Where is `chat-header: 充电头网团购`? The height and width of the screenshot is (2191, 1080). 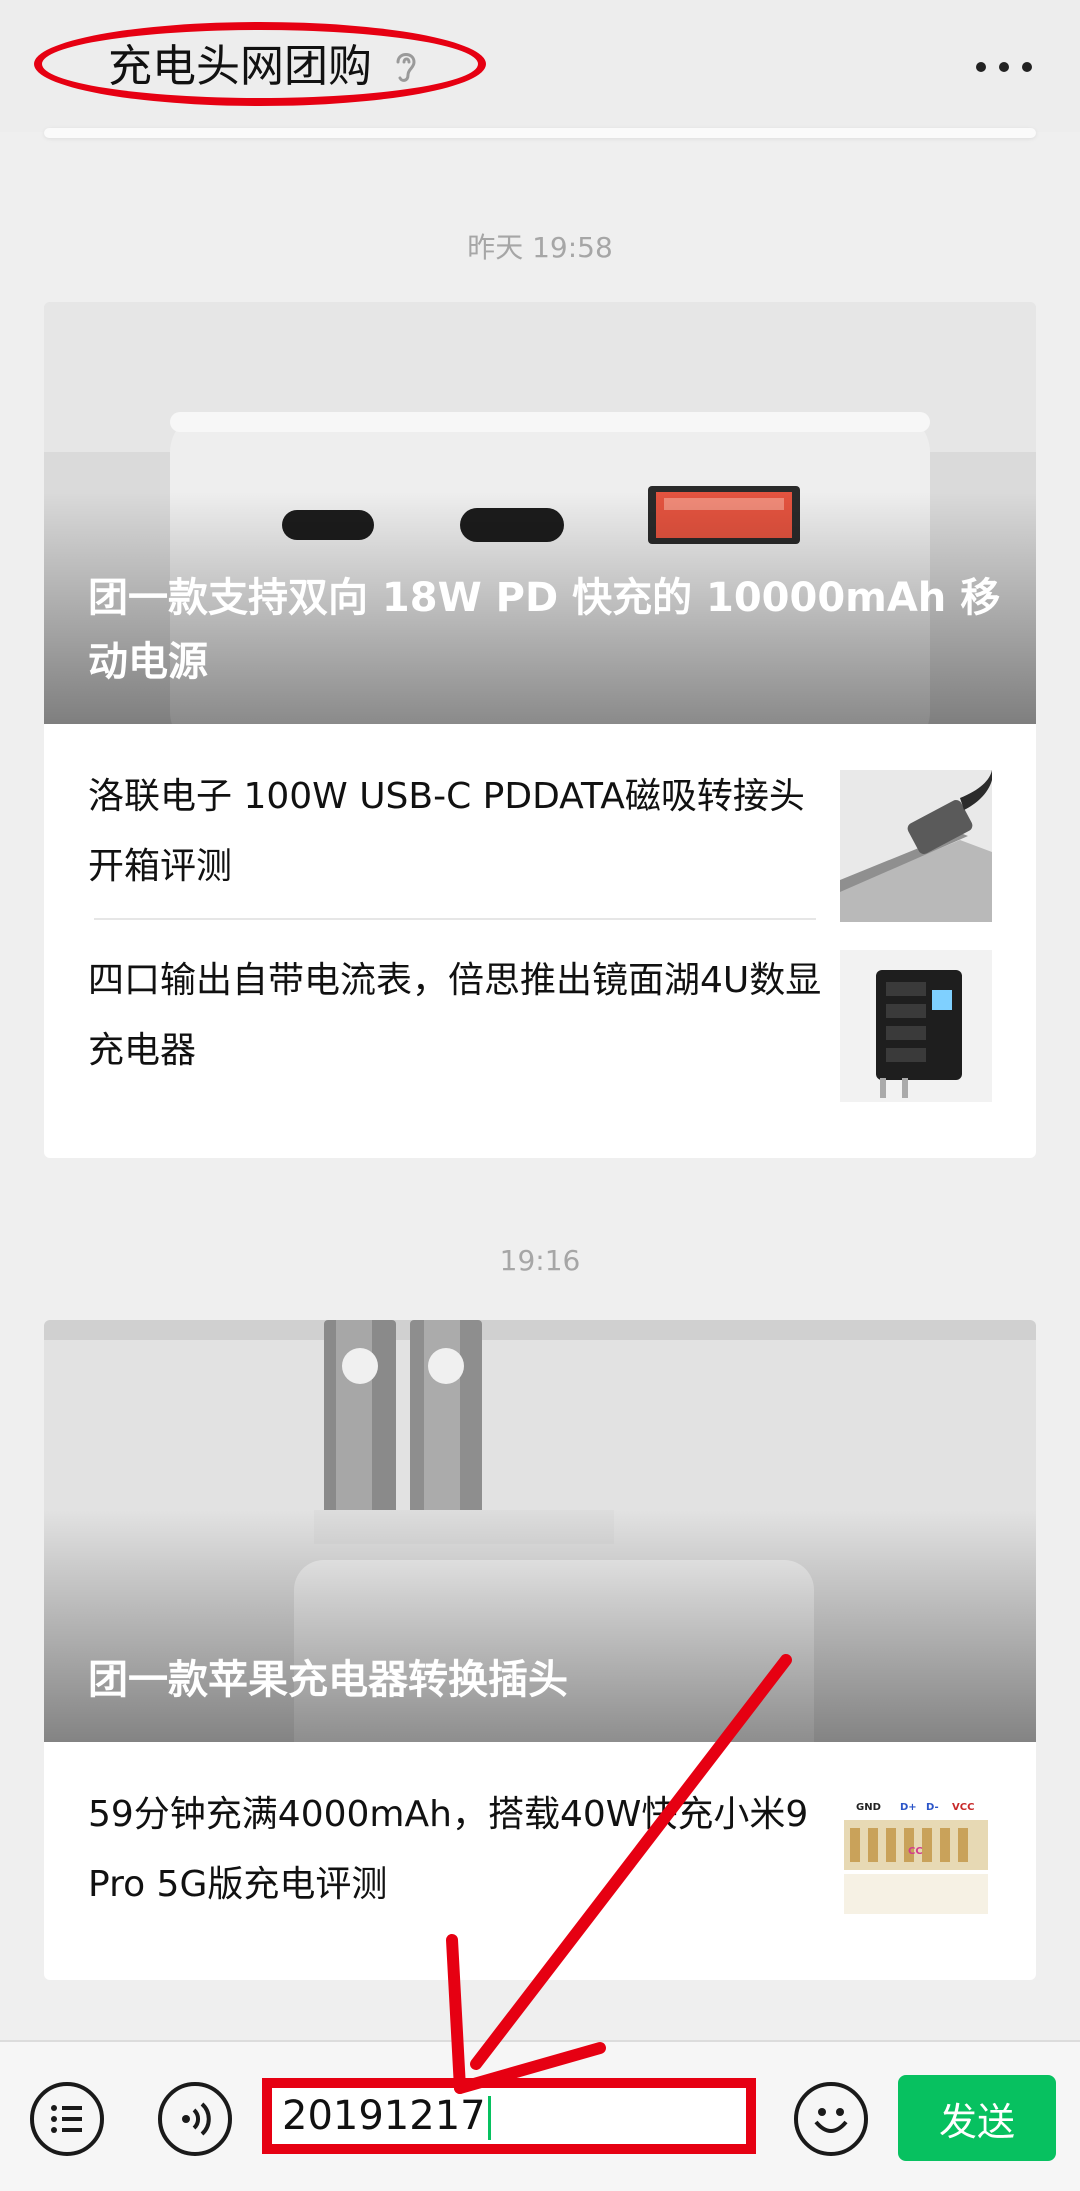 chat-header: 充电头网团购 is located at coordinates (540, 69).